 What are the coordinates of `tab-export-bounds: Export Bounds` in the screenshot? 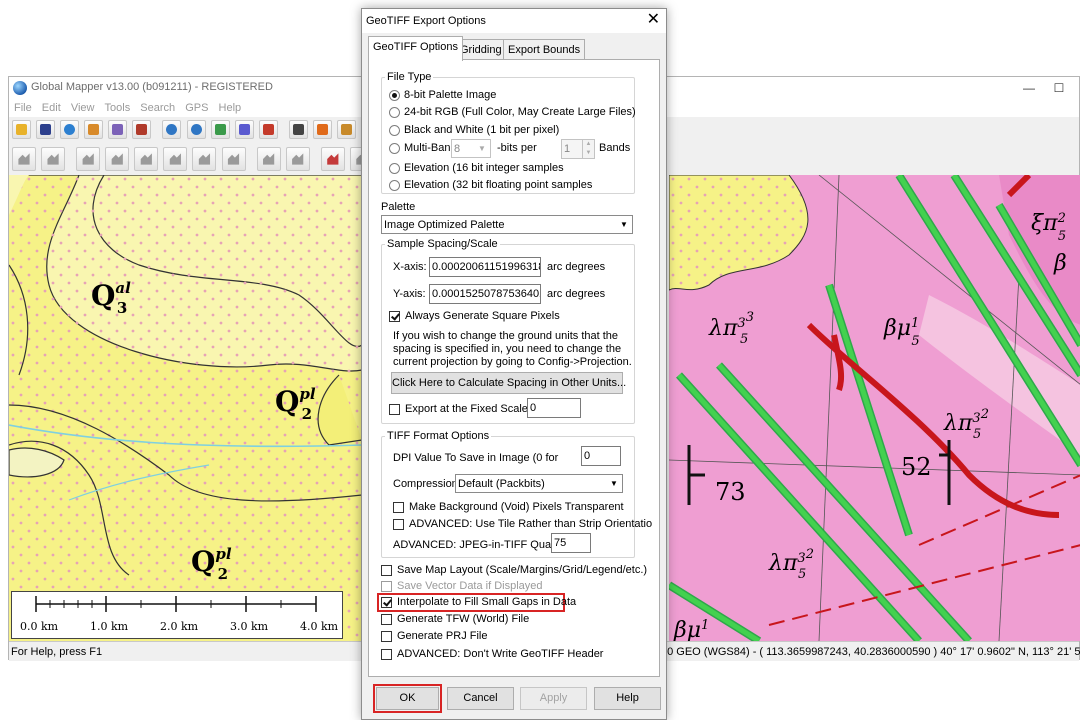 It's located at (544, 49).